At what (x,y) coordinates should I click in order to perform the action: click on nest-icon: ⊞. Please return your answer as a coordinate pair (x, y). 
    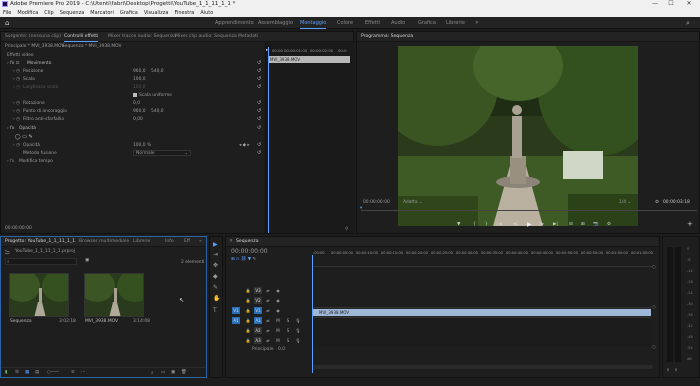
    Looking at the image, I should click on (233, 259).